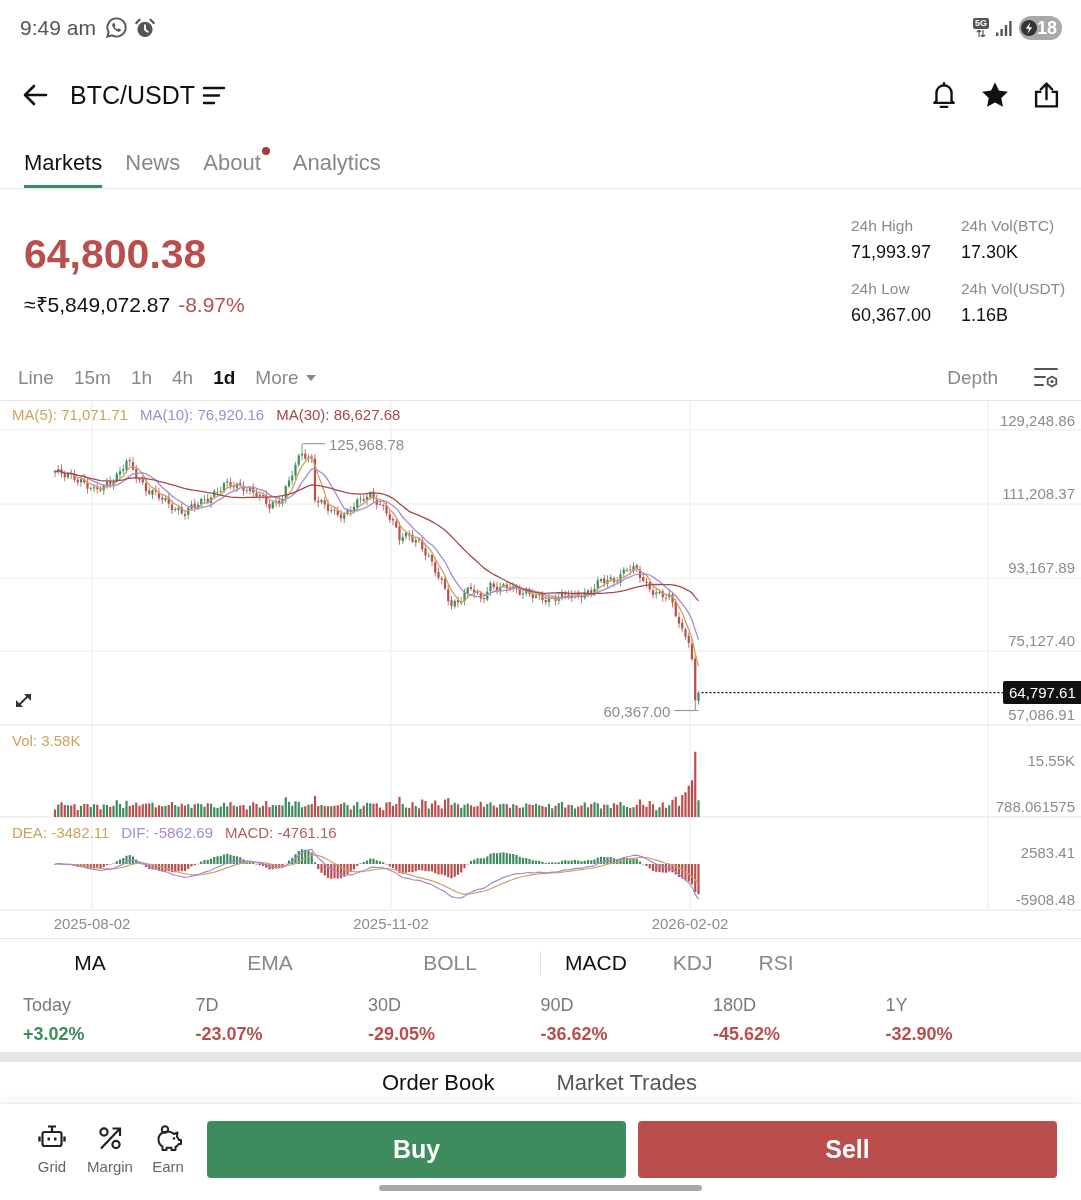  Describe the element at coordinates (116, 27) in the screenshot. I see `chat-icon` at that location.